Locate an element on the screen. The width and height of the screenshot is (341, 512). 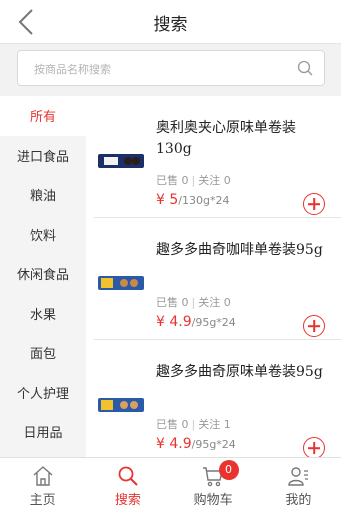
sidebar-item-label: 水果 is located at coordinates (42, 315).